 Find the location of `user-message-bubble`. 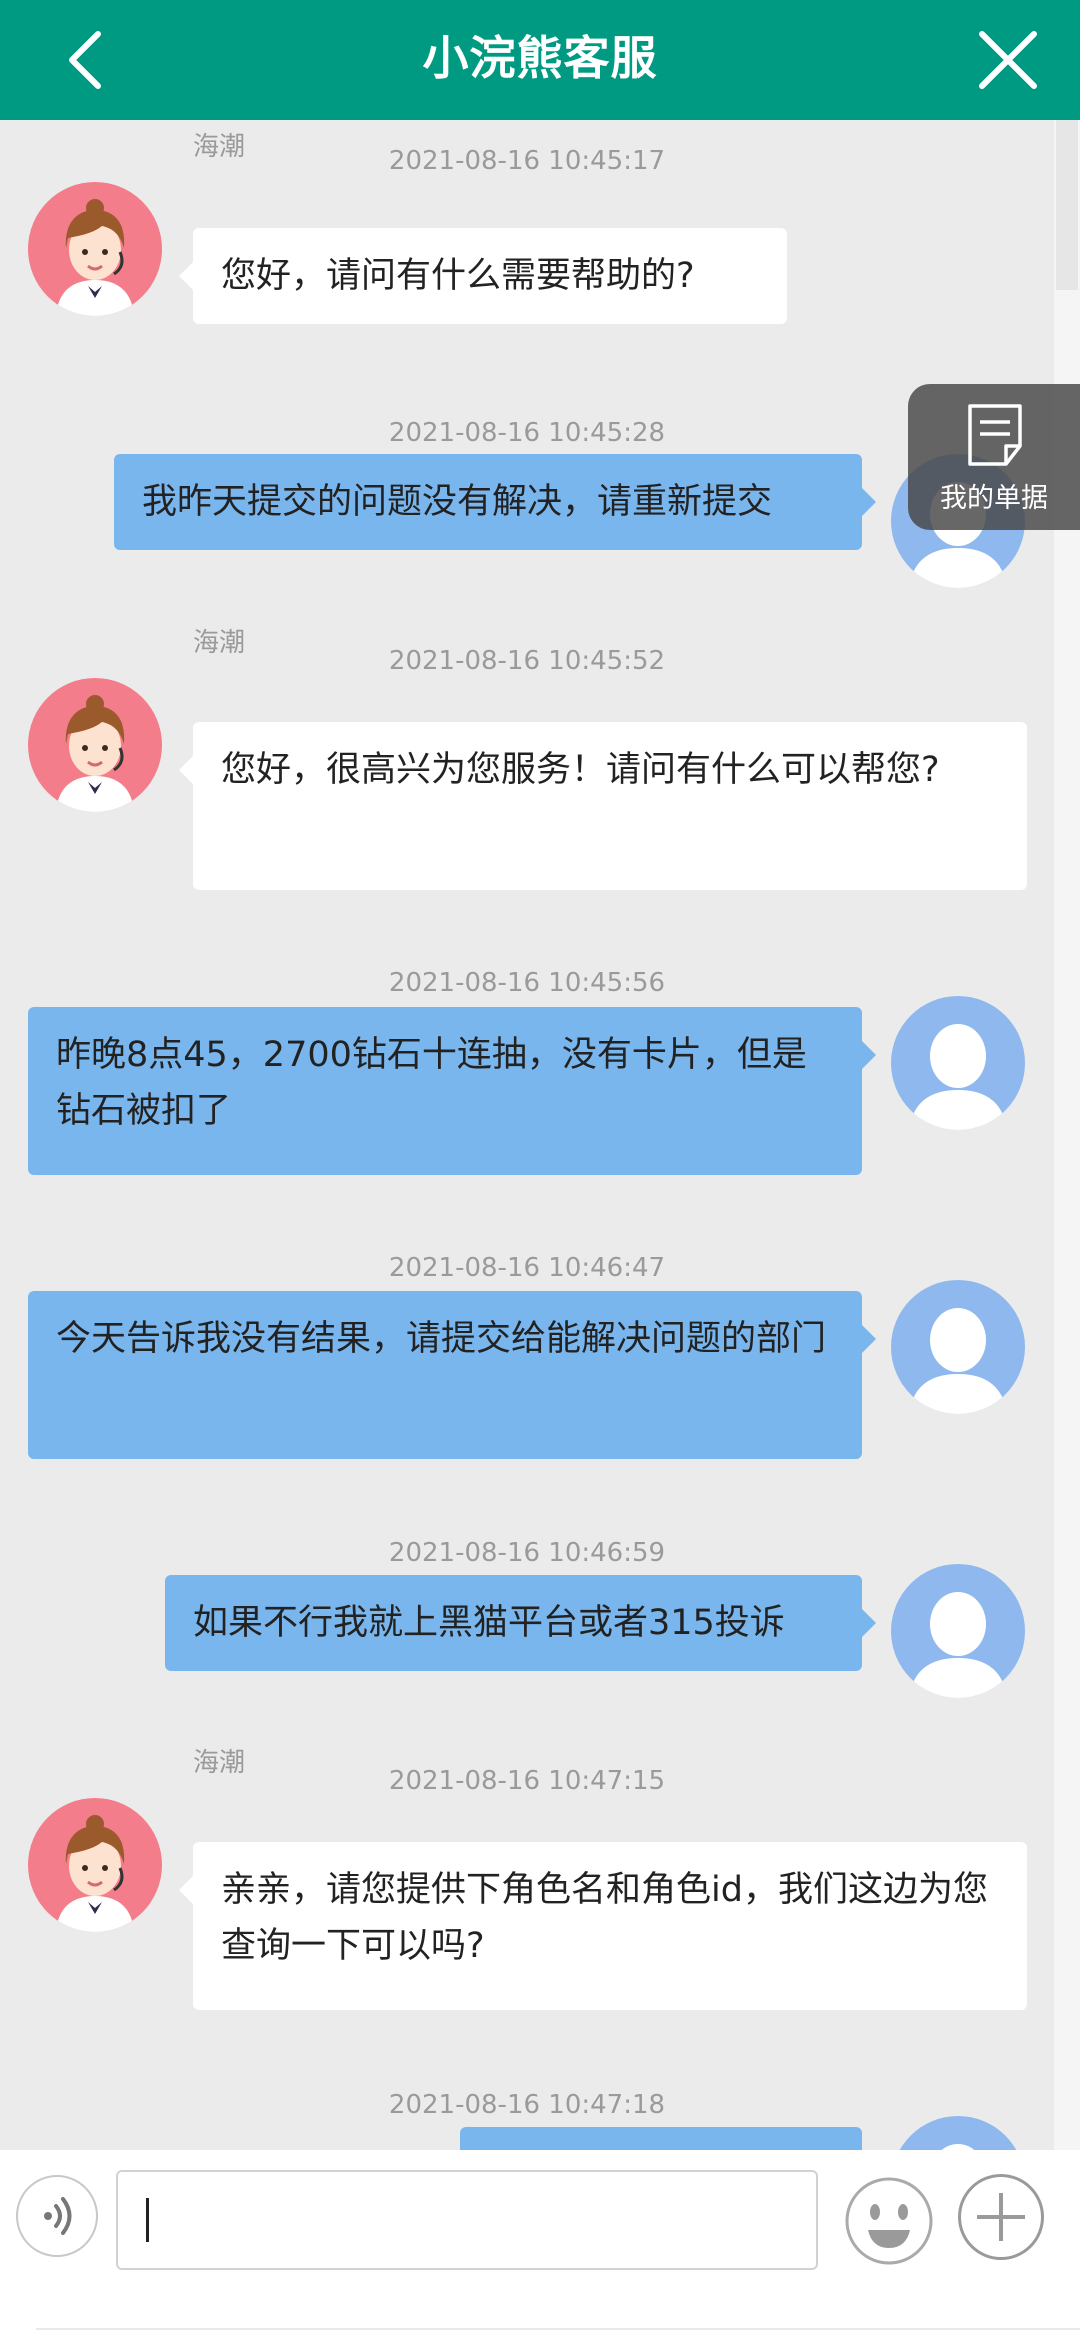

user-message-bubble is located at coordinates (661, 2138).